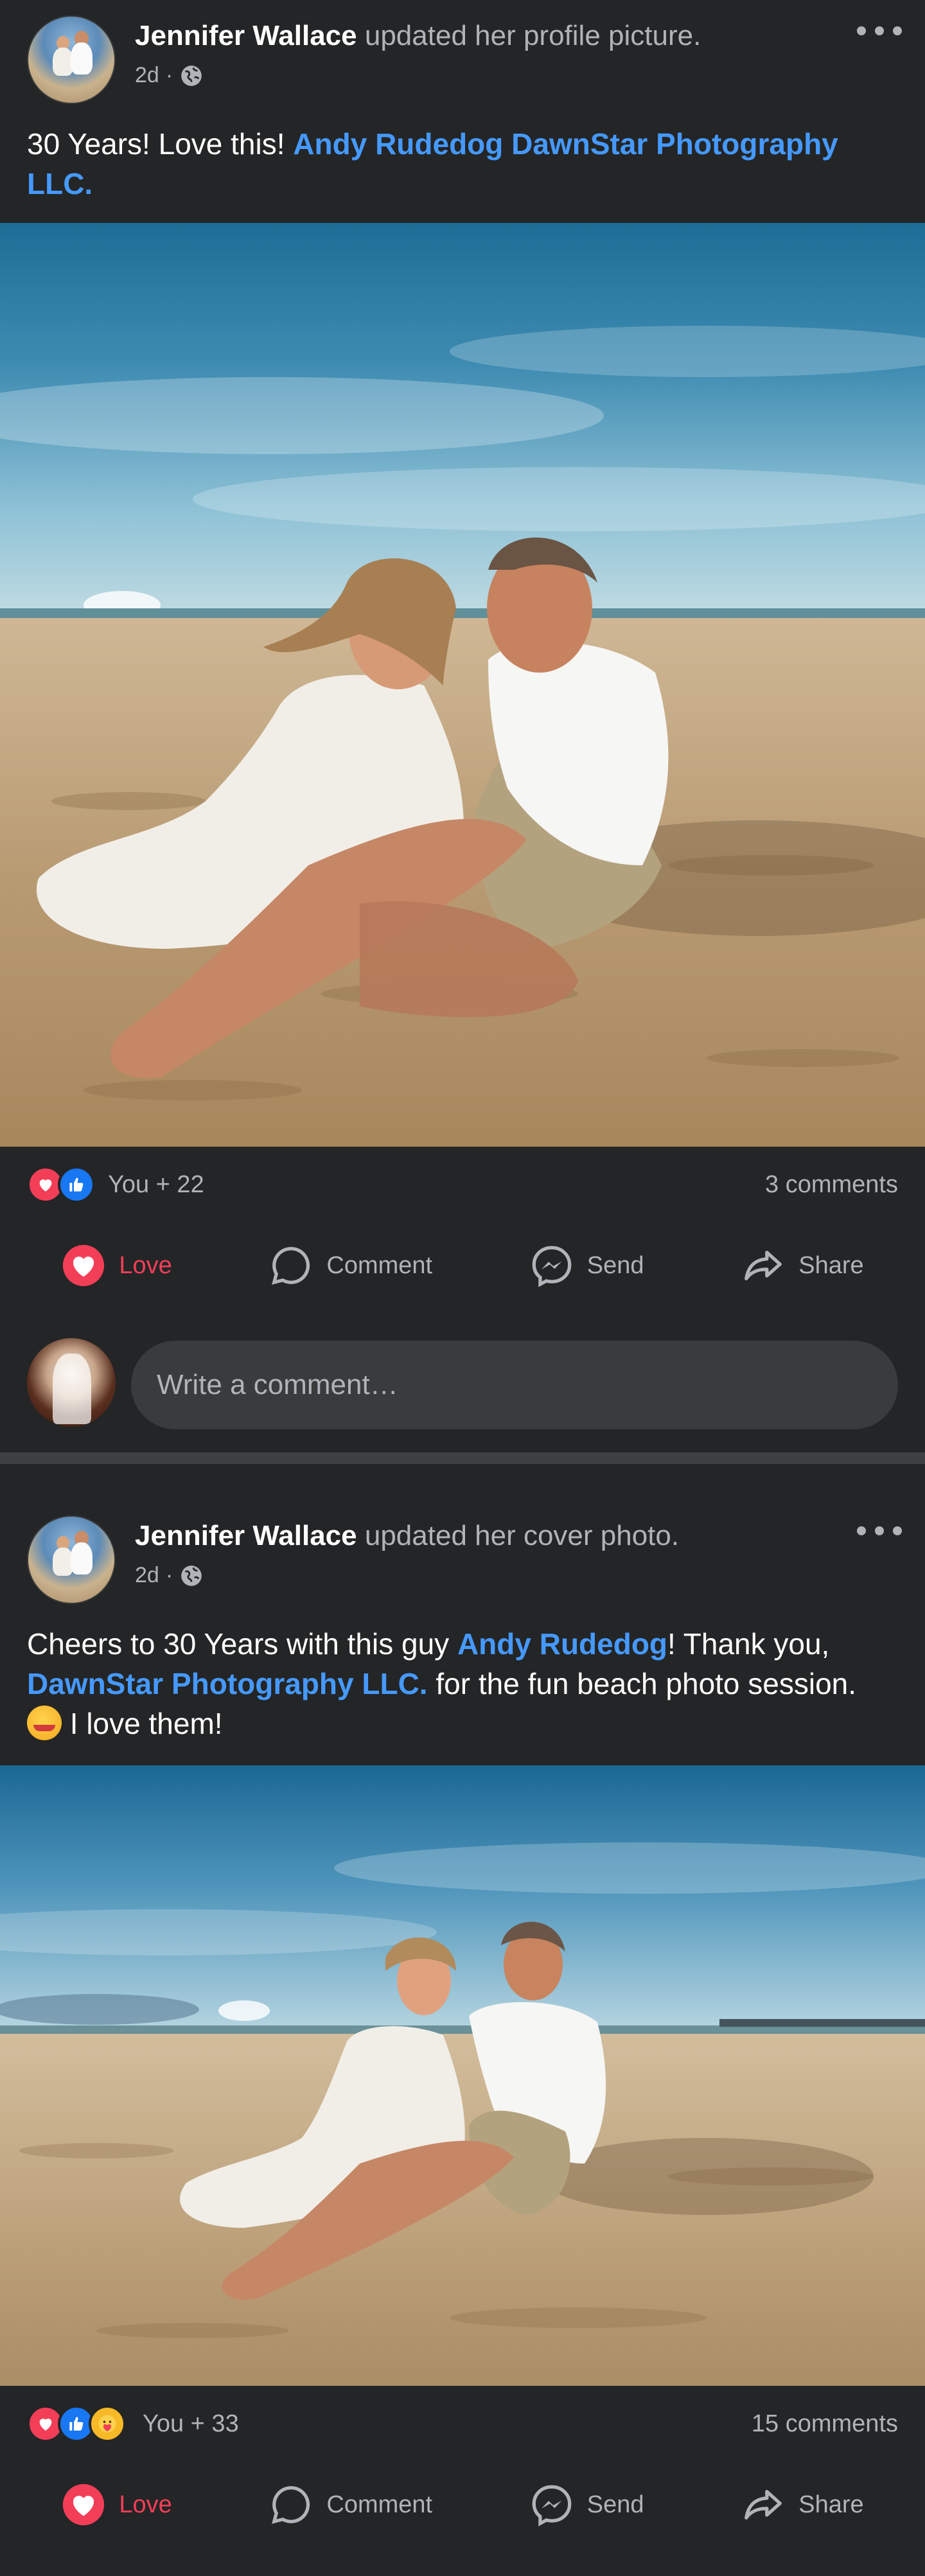 The image size is (925, 2576). Describe the element at coordinates (463, 2421) in the screenshot. I see `reactions-bar: You + 33 15 comments` at that location.